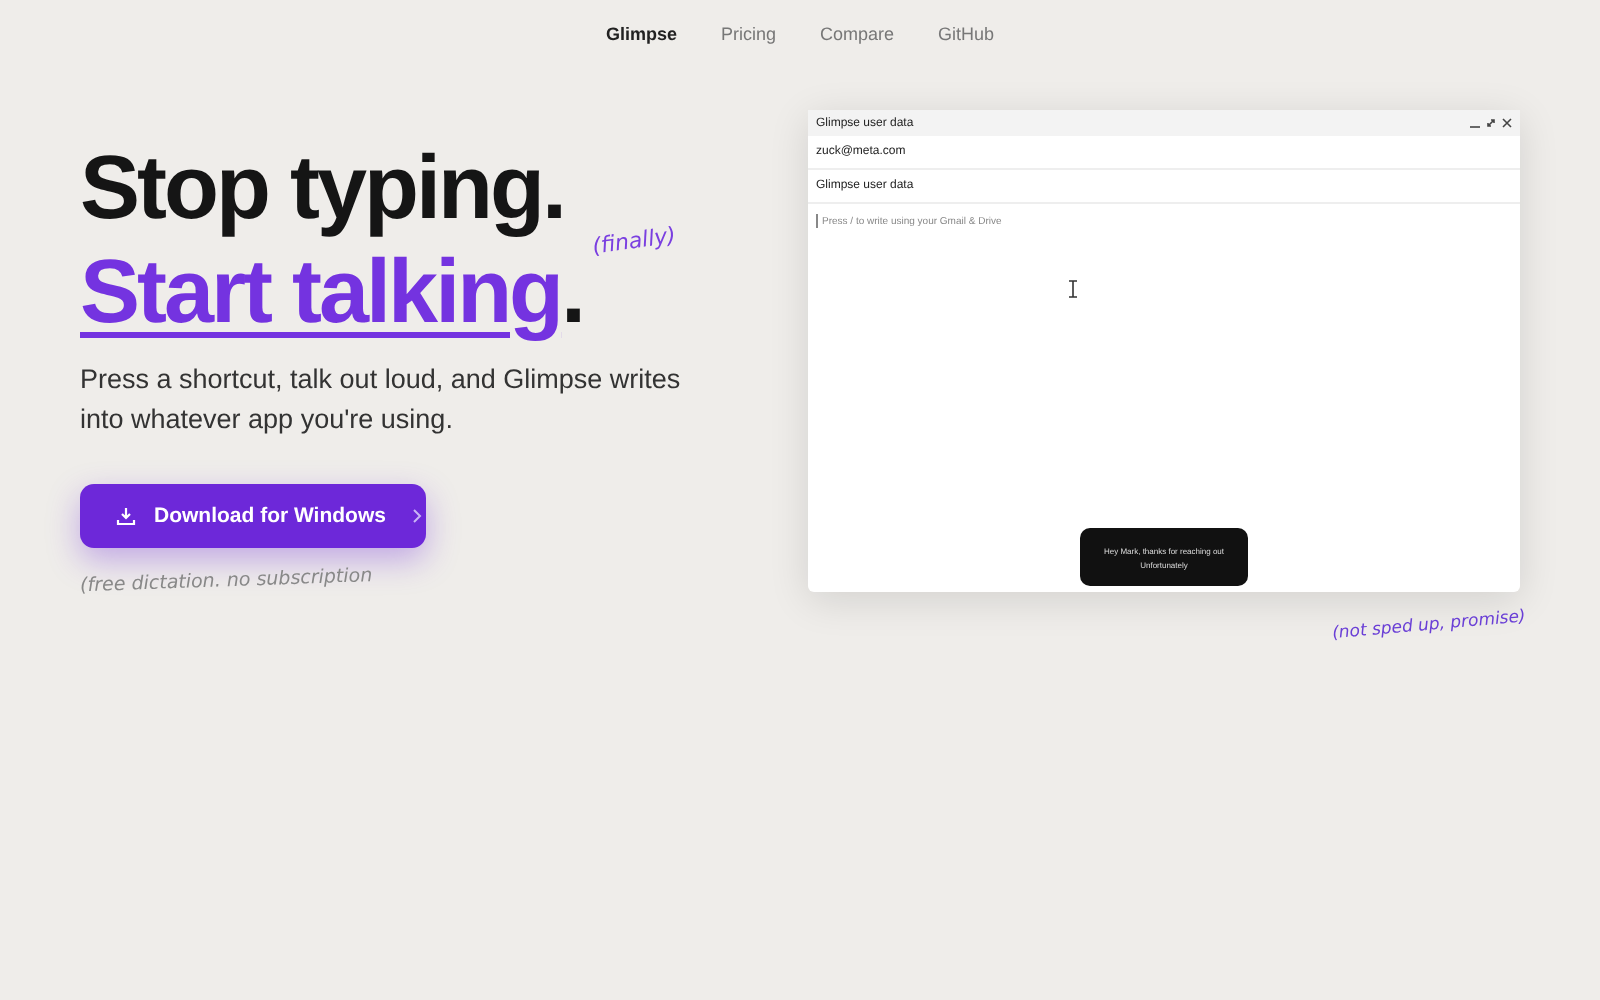  What do you see at coordinates (1507, 123) in the screenshot?
I see `close-icon` at bounding box center [1507, 123].